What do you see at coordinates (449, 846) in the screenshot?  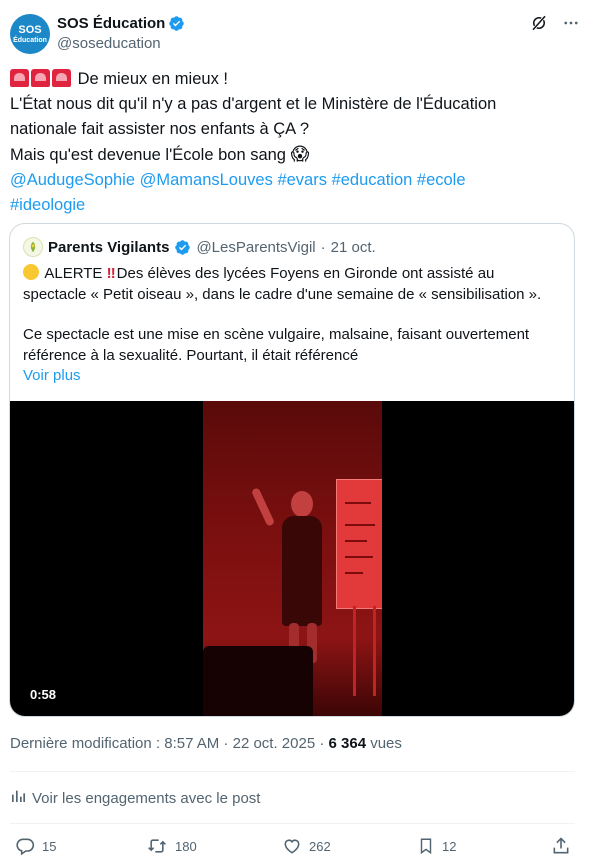 I see `bookmark-count: 12` at bounding box center [449, 846].